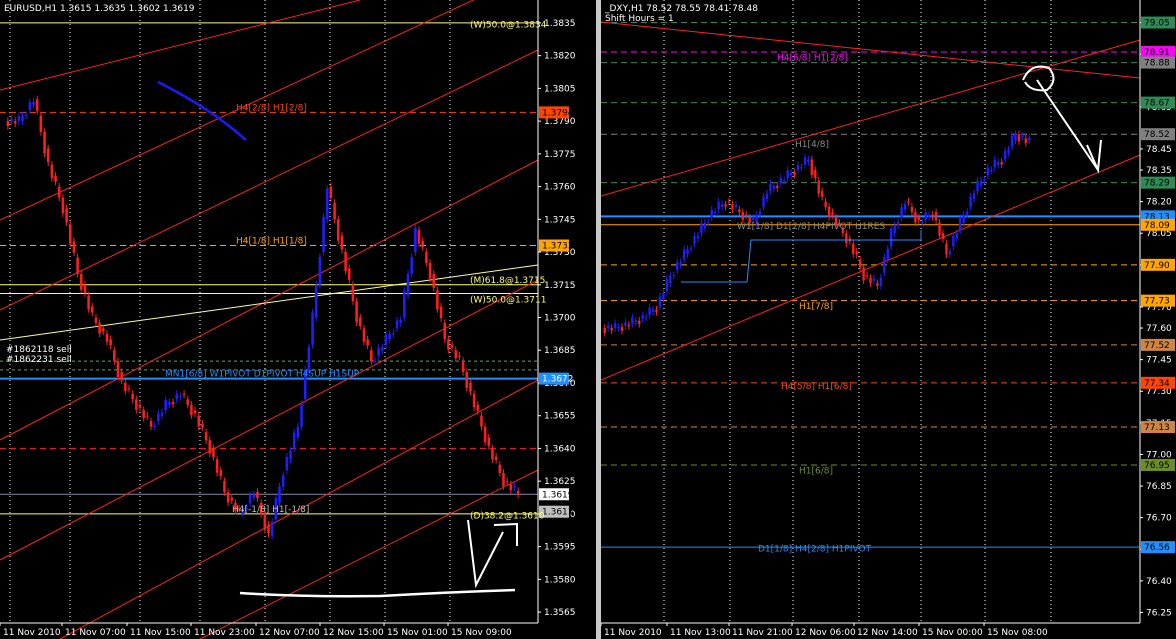 This screenshot has height=639, width=1176. What do you see at coordinates (1157, 466) in the screenshot?
I see `price-label: 76.95` at bounding box center [1157, 466].